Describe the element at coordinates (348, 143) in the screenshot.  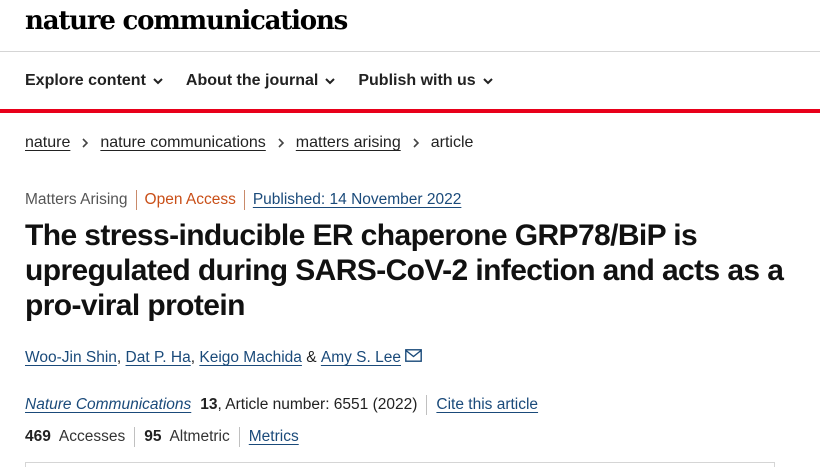
I see `breadcrumb-matters-arising: matters arising` at that location.